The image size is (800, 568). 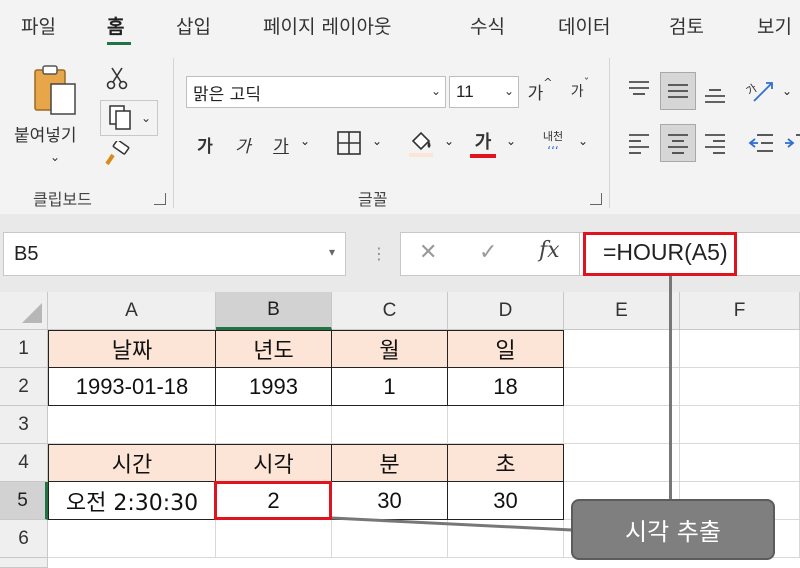 I want to click on cell-c1: 월, so click(x=390, y=349).